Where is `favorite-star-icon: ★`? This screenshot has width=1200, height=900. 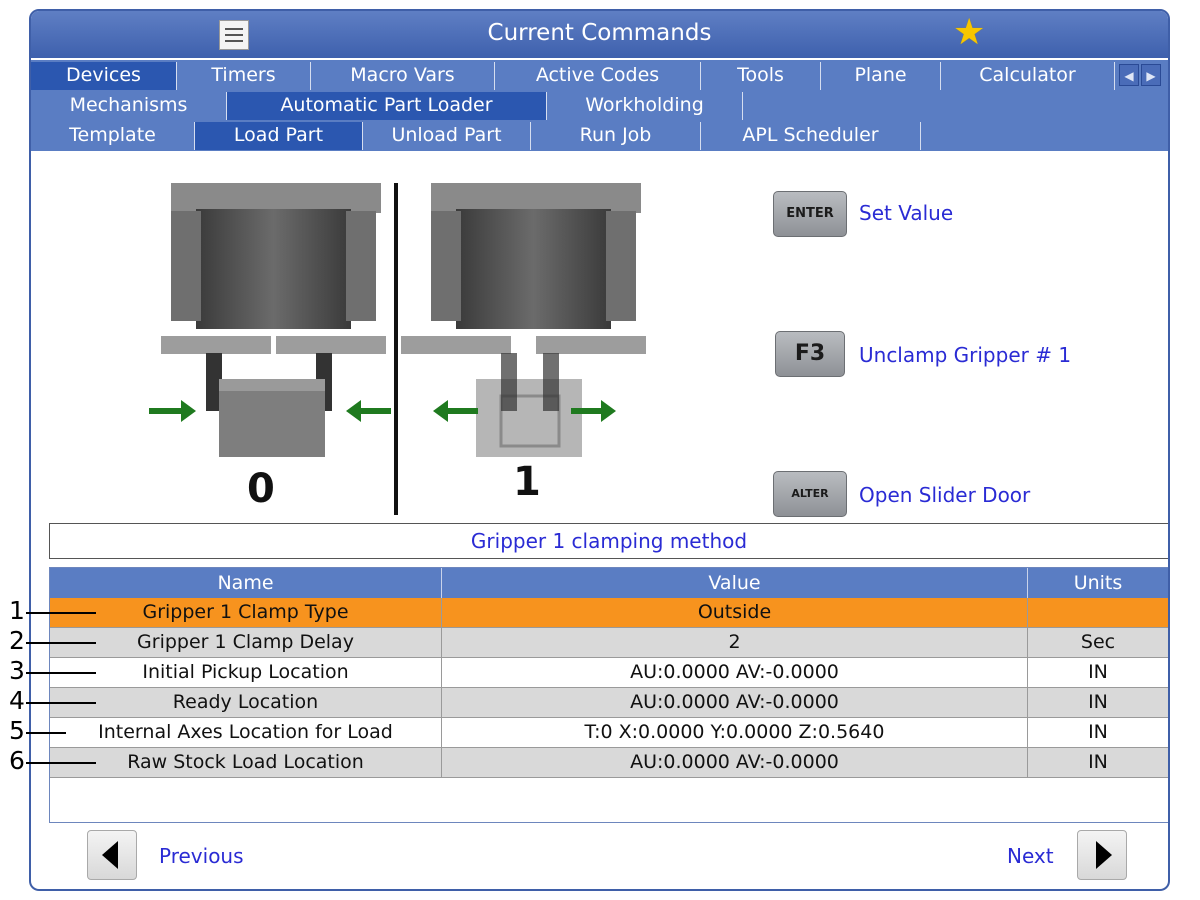
favorite-star-icon: ★ is located at coordinates (969, 33).